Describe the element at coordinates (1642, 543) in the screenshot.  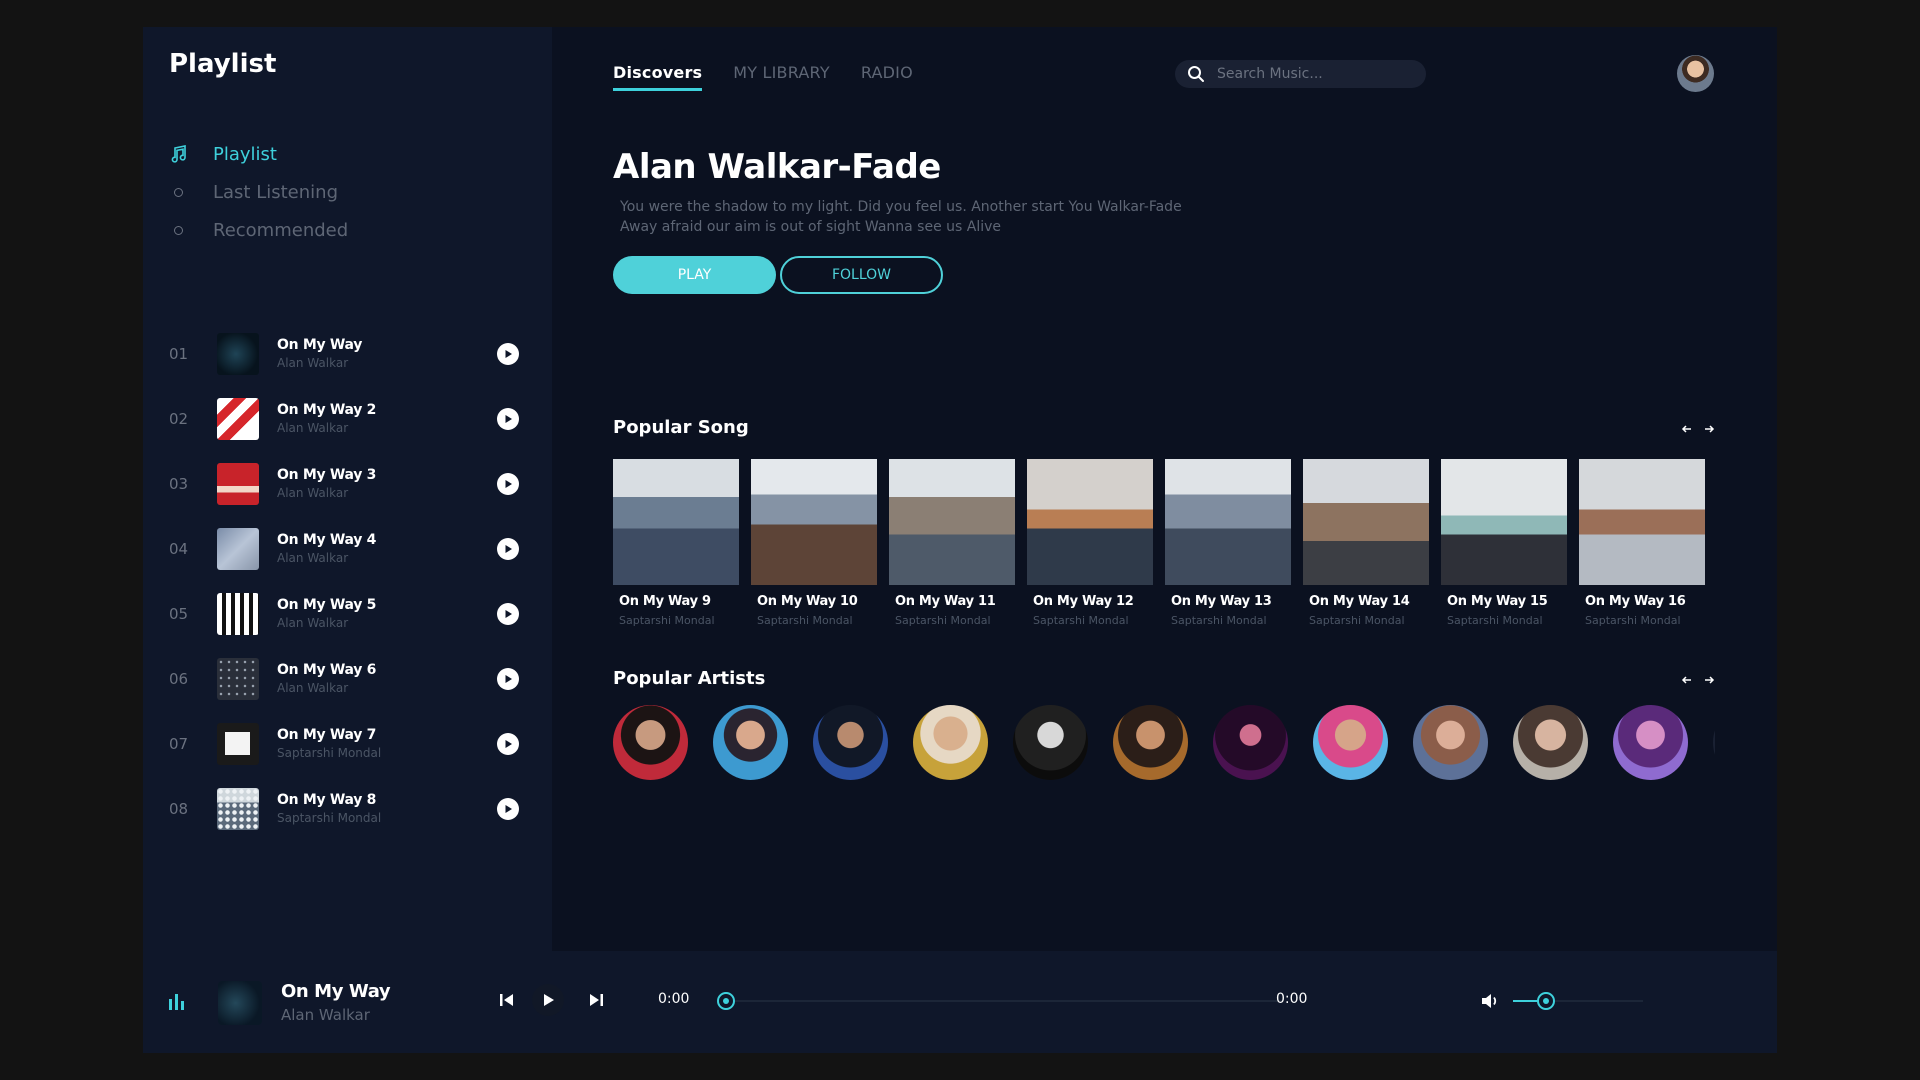
I see `song-card: On My Way 16 Saptarshi Mondal` at that location.